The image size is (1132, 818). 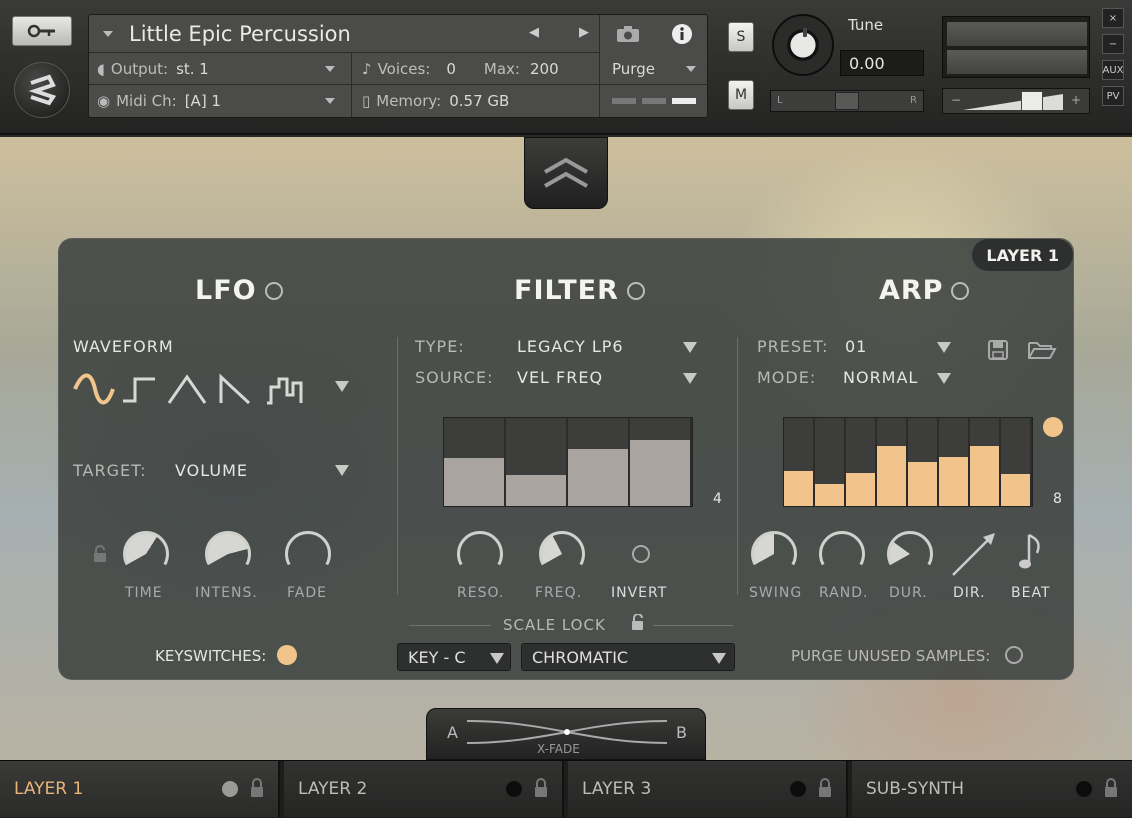 I want to click on tune-value: 0.00, so click(x=882, y=63).